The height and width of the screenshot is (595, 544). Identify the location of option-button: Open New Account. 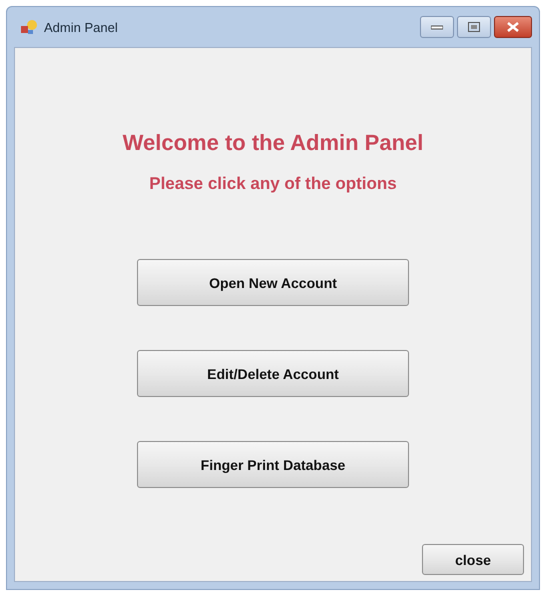
(273, 282).